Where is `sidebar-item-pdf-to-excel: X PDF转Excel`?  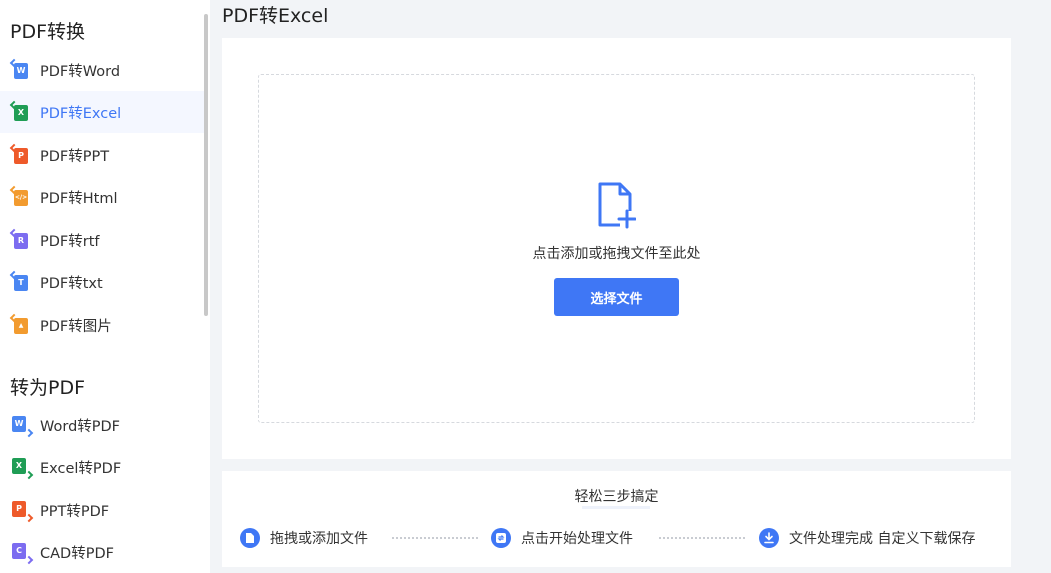 sidebar-item-pdf-to-excel: X PDF转Excel is located at coordinates (102, 112).